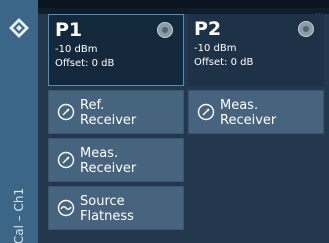 Image resolution: width=329 pixels, height=243 pixels. What do you see at coordinates (66, 208) in the screenshot?
I see `flatness-icon` at bounding box center [66, 208].